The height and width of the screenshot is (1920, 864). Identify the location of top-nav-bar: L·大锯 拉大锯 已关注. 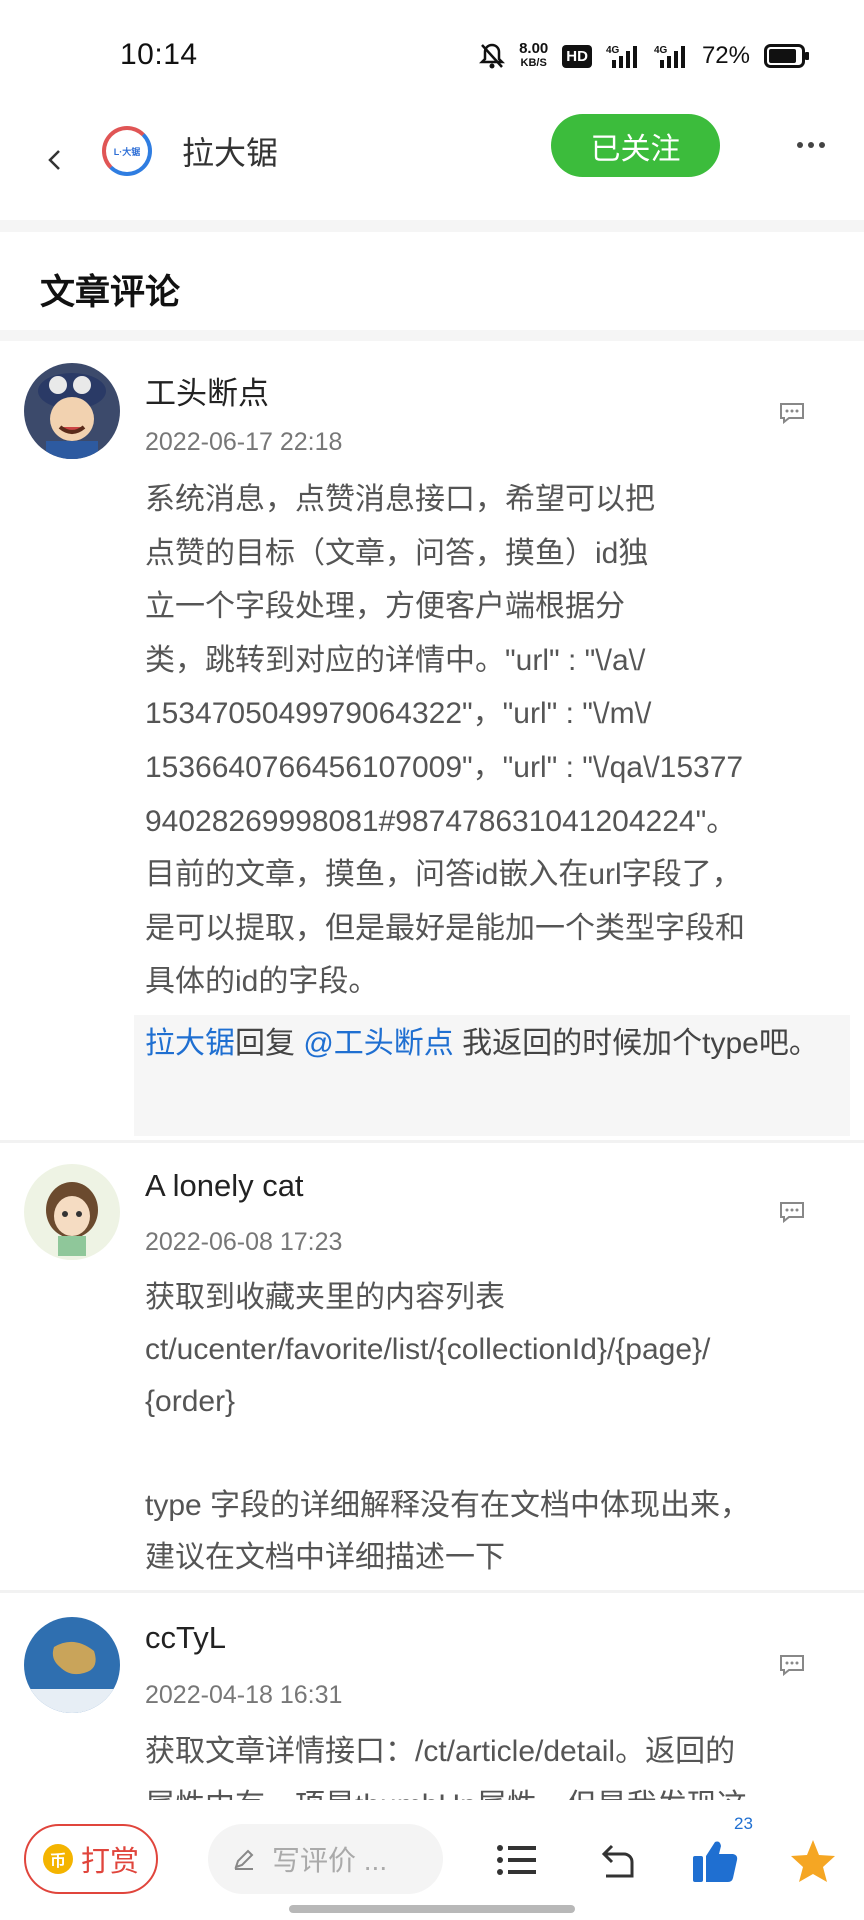
(432, 165).